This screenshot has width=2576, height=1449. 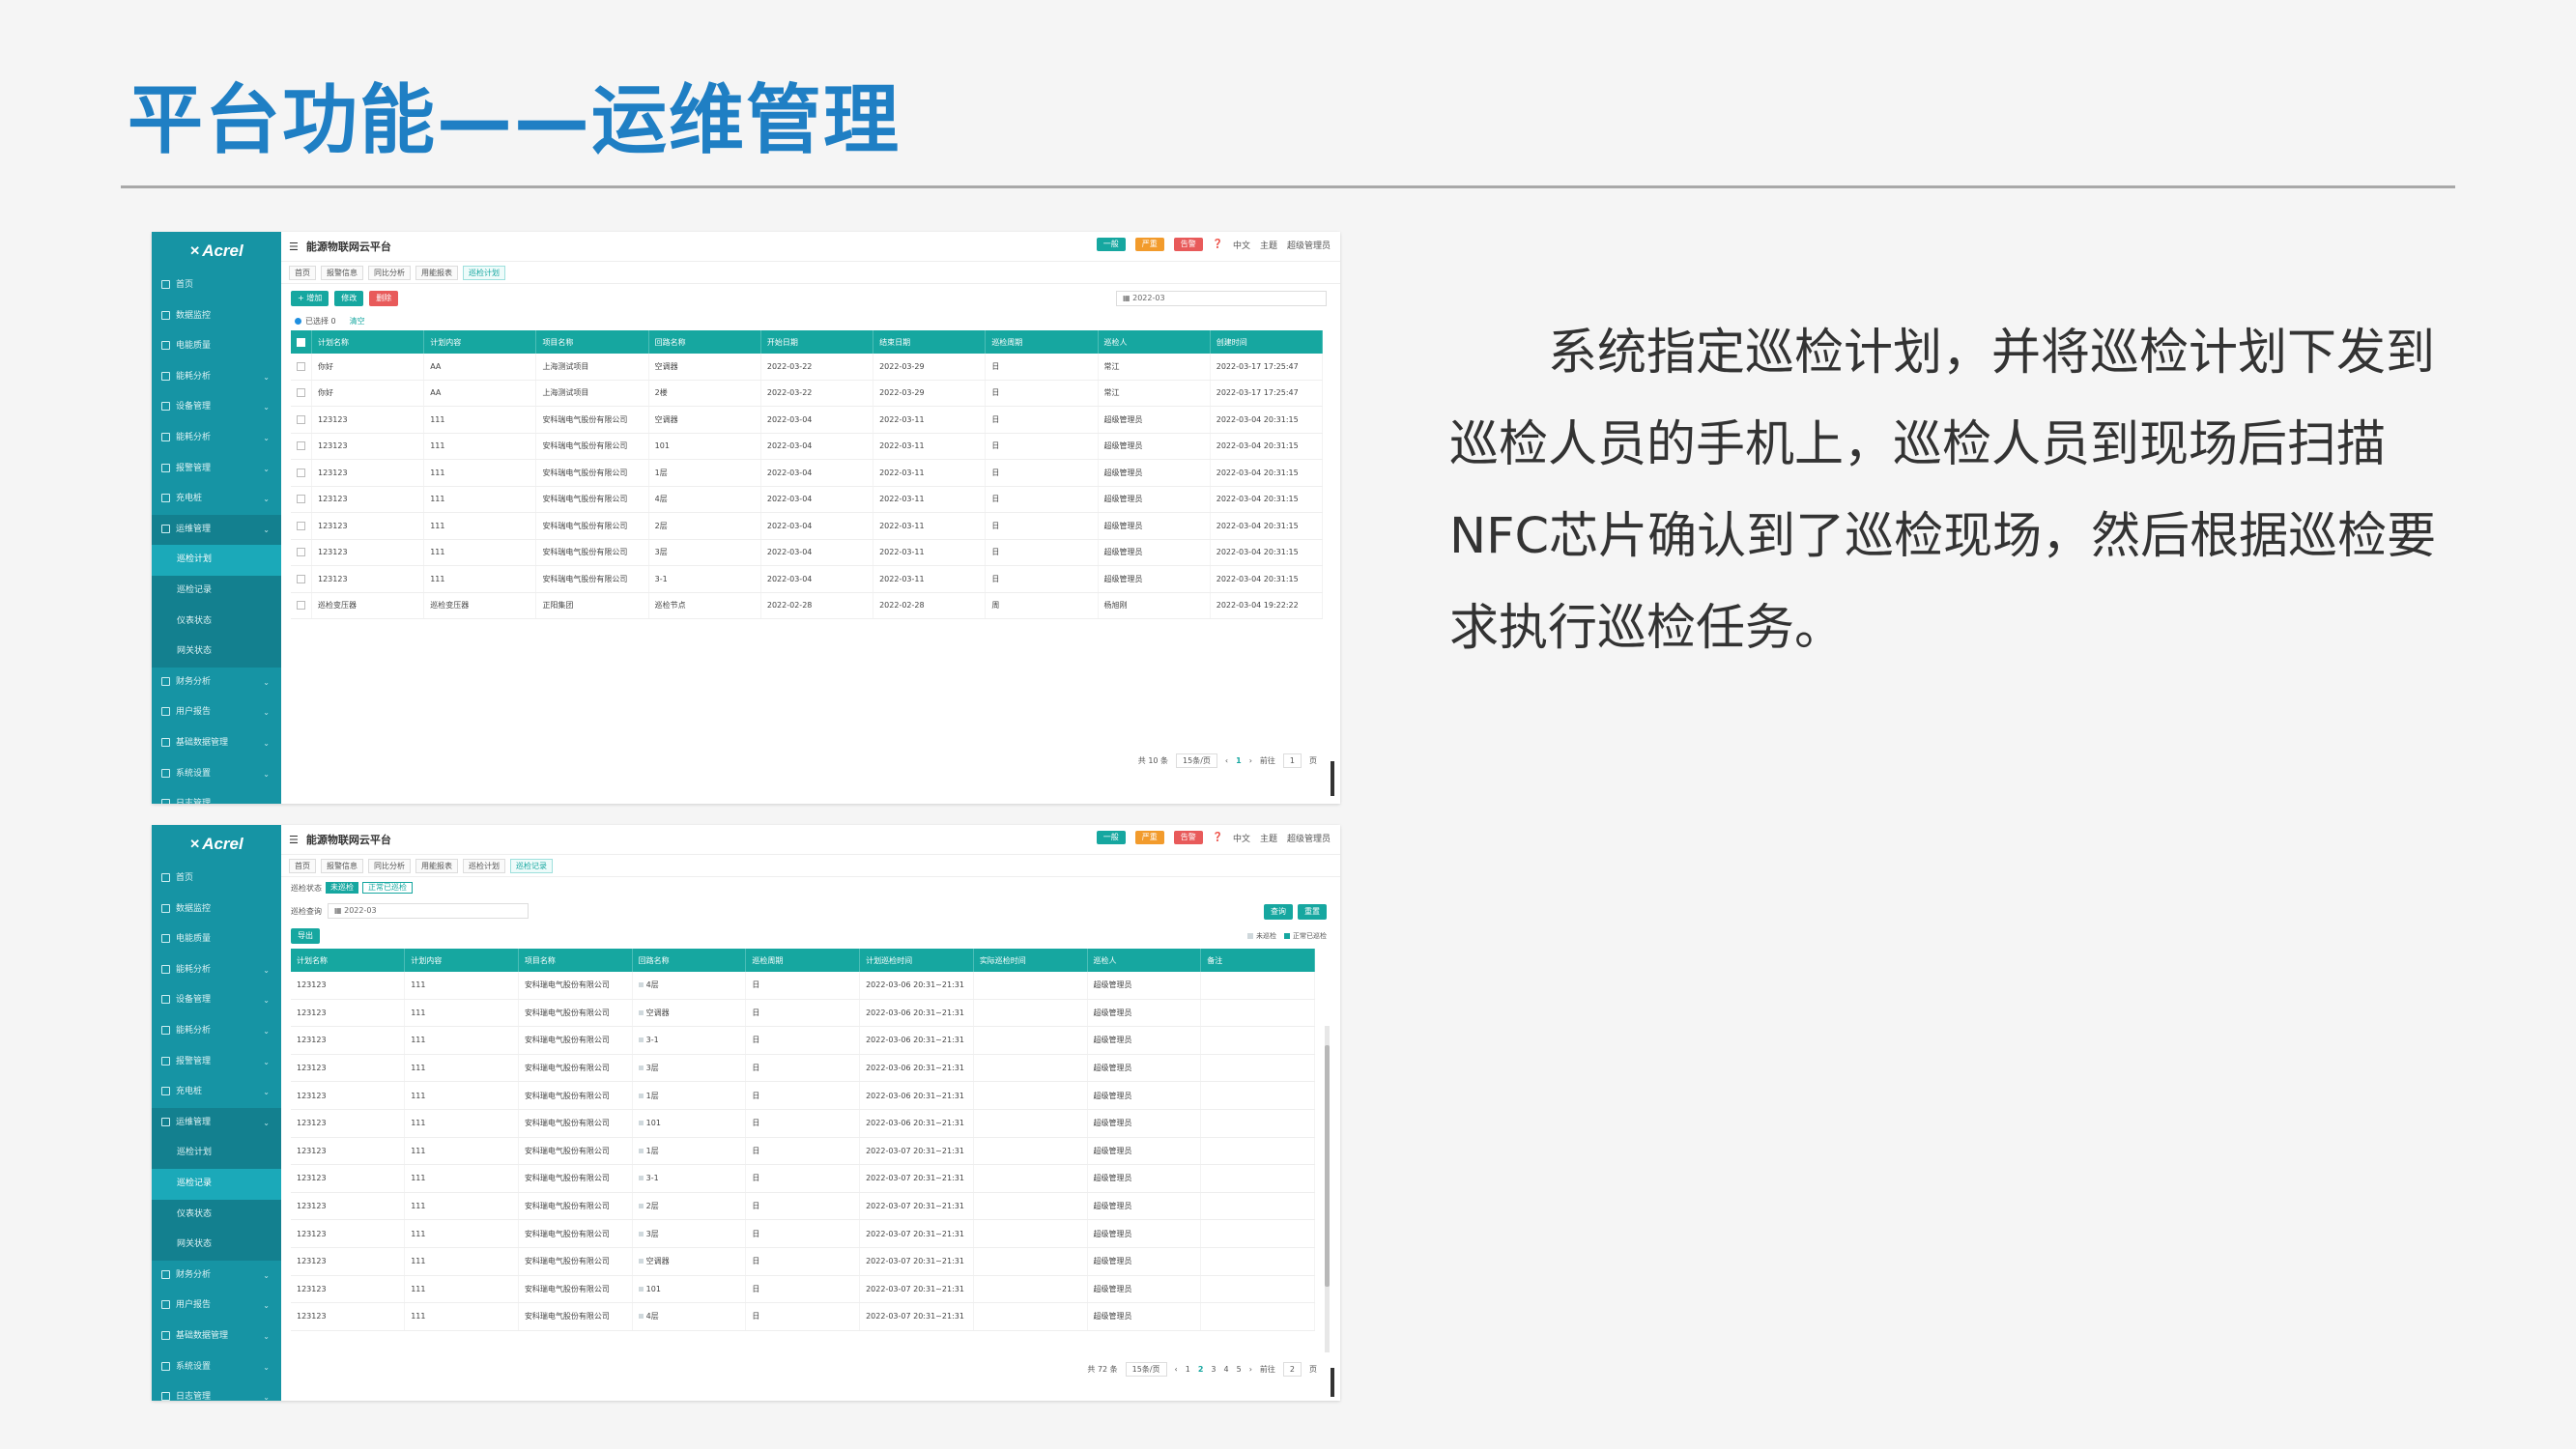 What do you see at coordinates (1292, 760) in the screenshot?
I see `goto-input: 1` at bounding box center [1292, 760].